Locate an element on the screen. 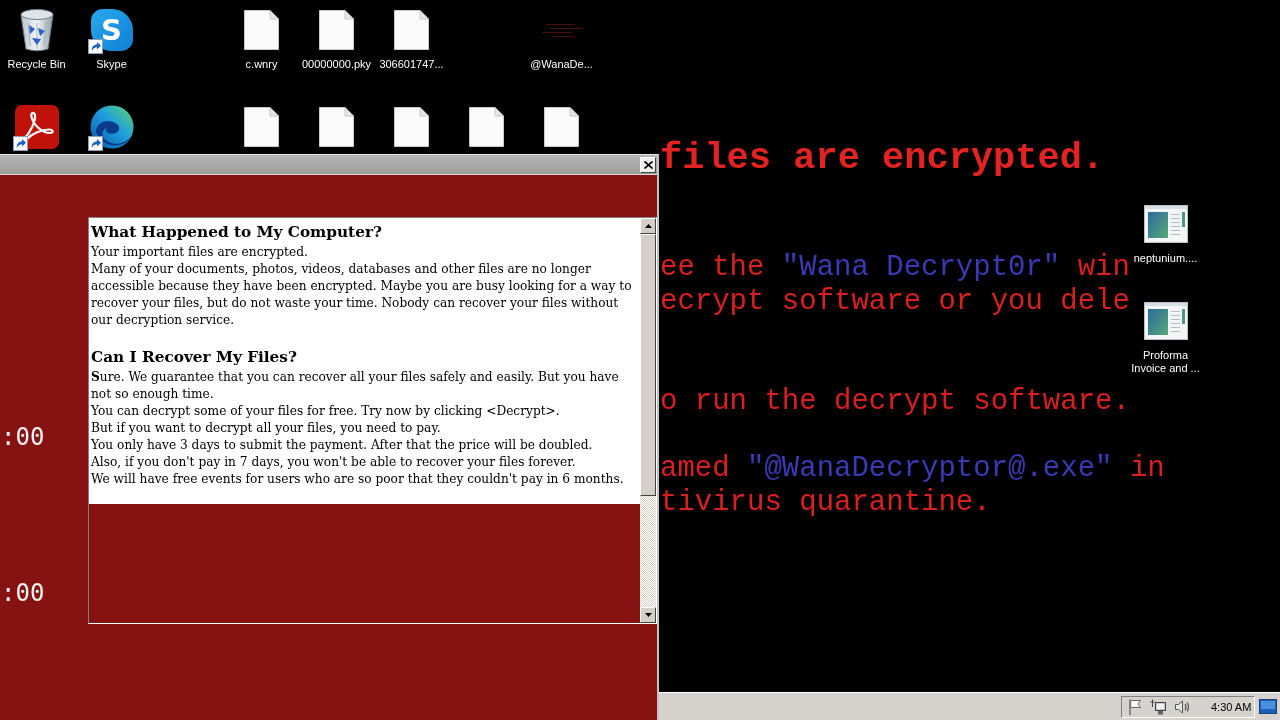 This screenshot has width=1280, height=720. scroll-up-button is located at coordinates (648, 226).